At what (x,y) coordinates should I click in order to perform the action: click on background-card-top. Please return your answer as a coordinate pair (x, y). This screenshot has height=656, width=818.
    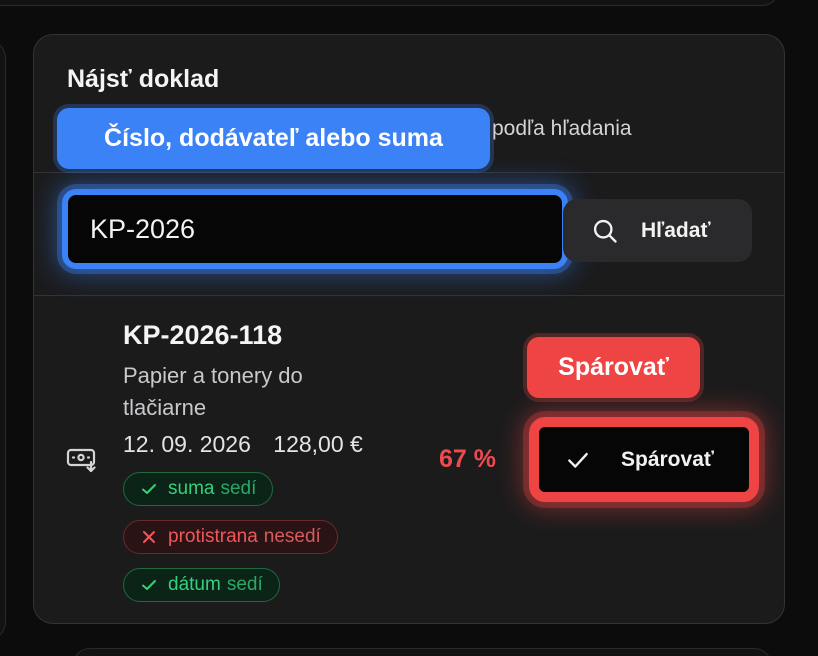
    Looking at the image, I should click on (390, 3).